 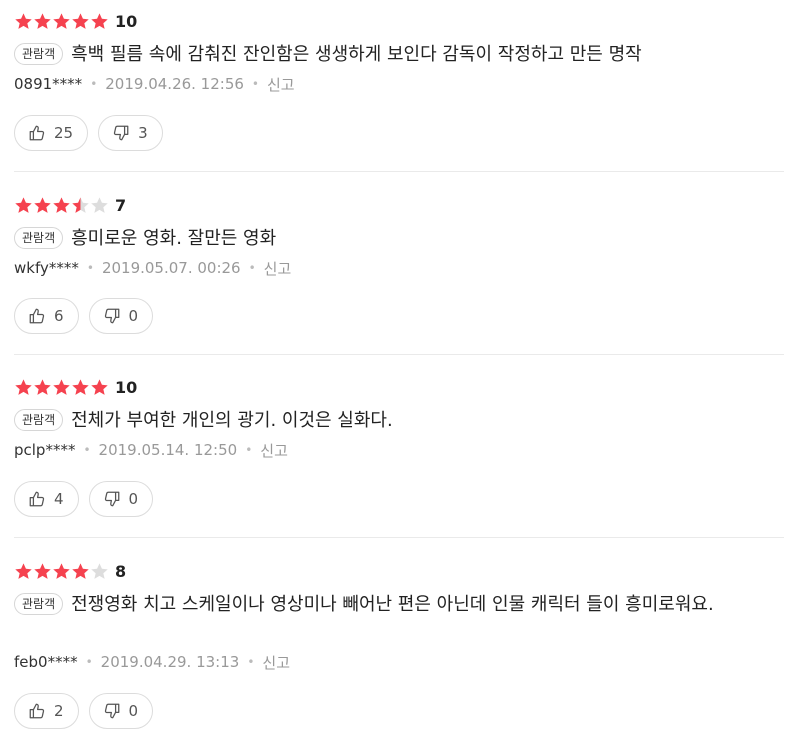 I want to click on review-user: feb0****, so click(x=46, y=662).